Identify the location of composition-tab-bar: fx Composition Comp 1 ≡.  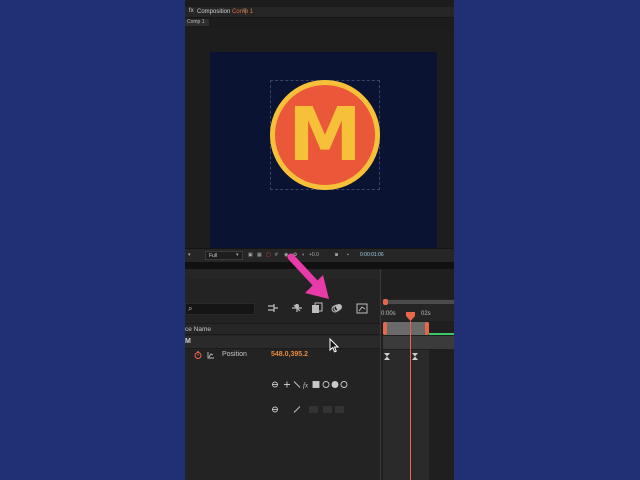
(319, 12).